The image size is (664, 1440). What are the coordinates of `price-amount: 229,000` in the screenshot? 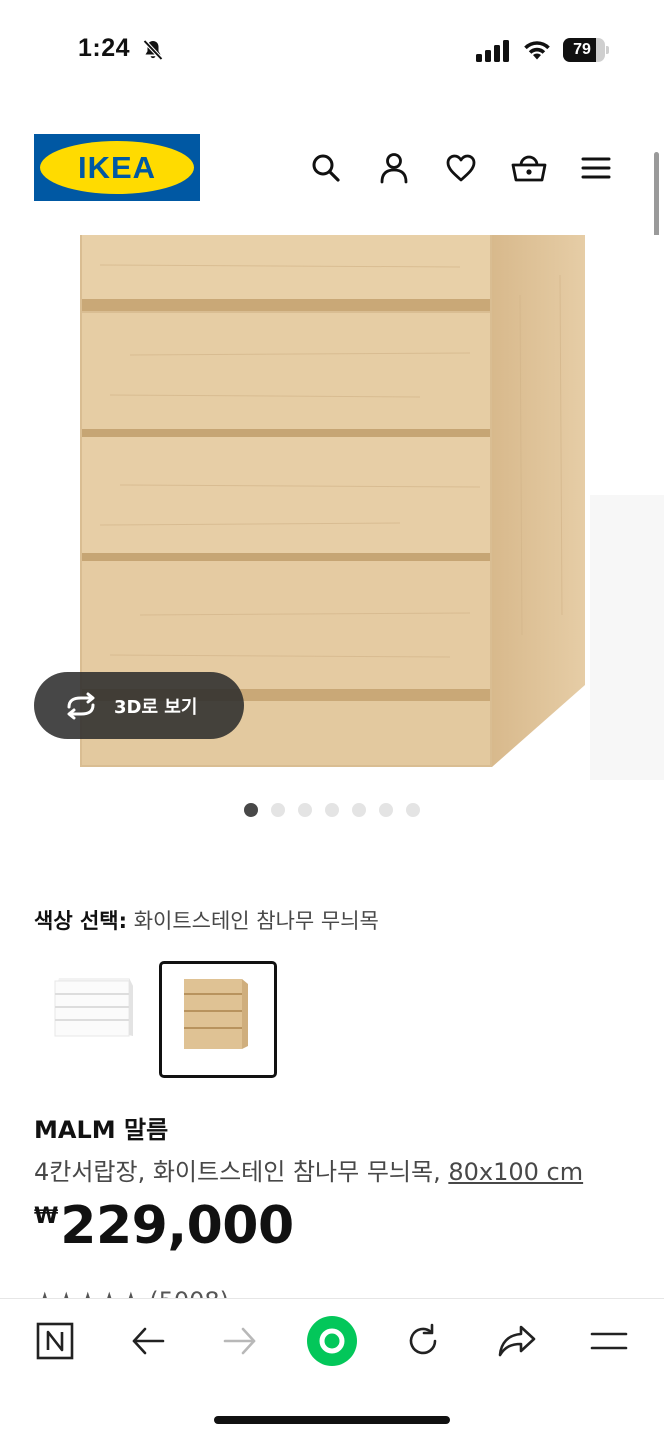 It's located at (177, 1226).